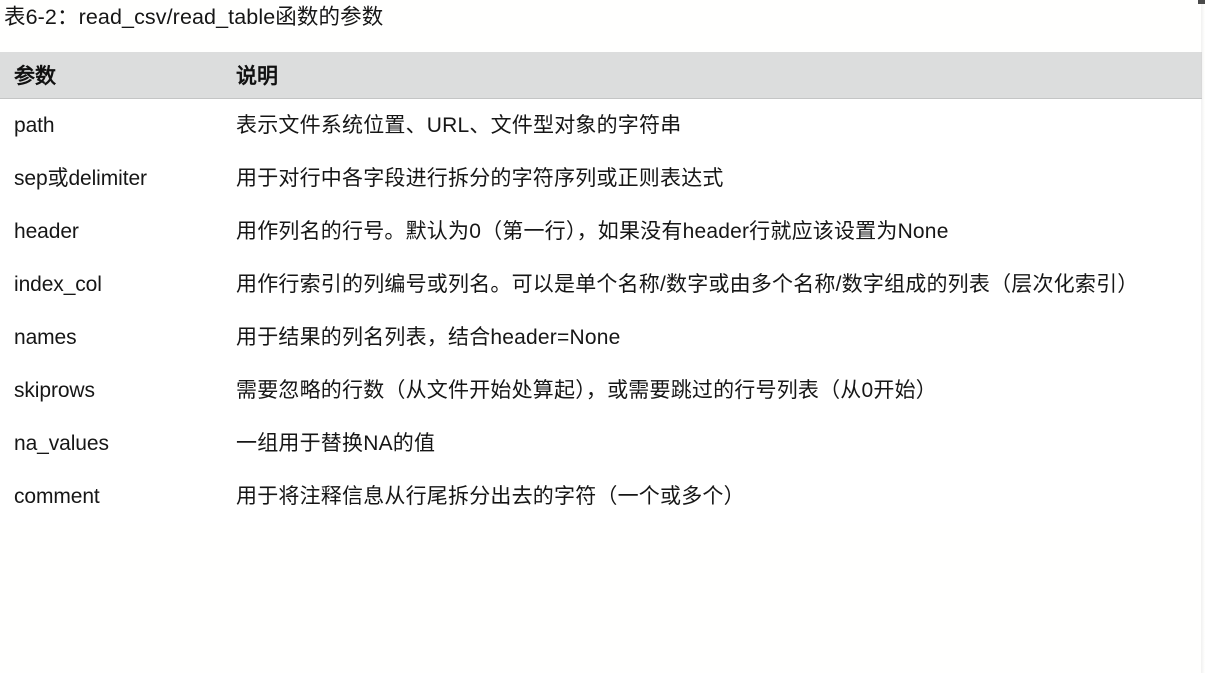  What do you see at coordinates (118, 178) in the screenshot?
I see `cell-parameter-name: sep或delimiter` at bounding box center [118, 178].